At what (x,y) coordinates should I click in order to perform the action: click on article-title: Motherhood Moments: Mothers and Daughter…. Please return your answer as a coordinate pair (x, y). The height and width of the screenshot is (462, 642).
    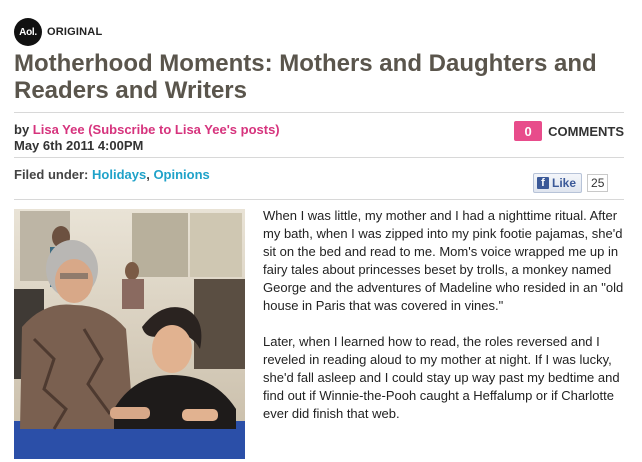
    Looking at the image, I should click on (305, 77).